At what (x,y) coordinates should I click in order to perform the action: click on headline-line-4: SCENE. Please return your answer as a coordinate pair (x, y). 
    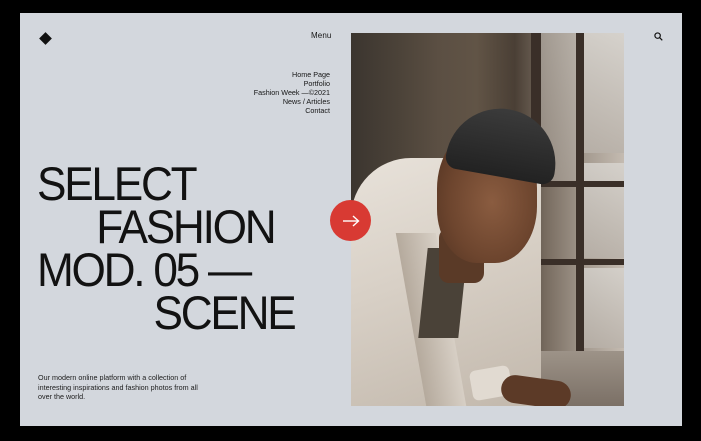
    Looking at the image, I should click on (225, 312).